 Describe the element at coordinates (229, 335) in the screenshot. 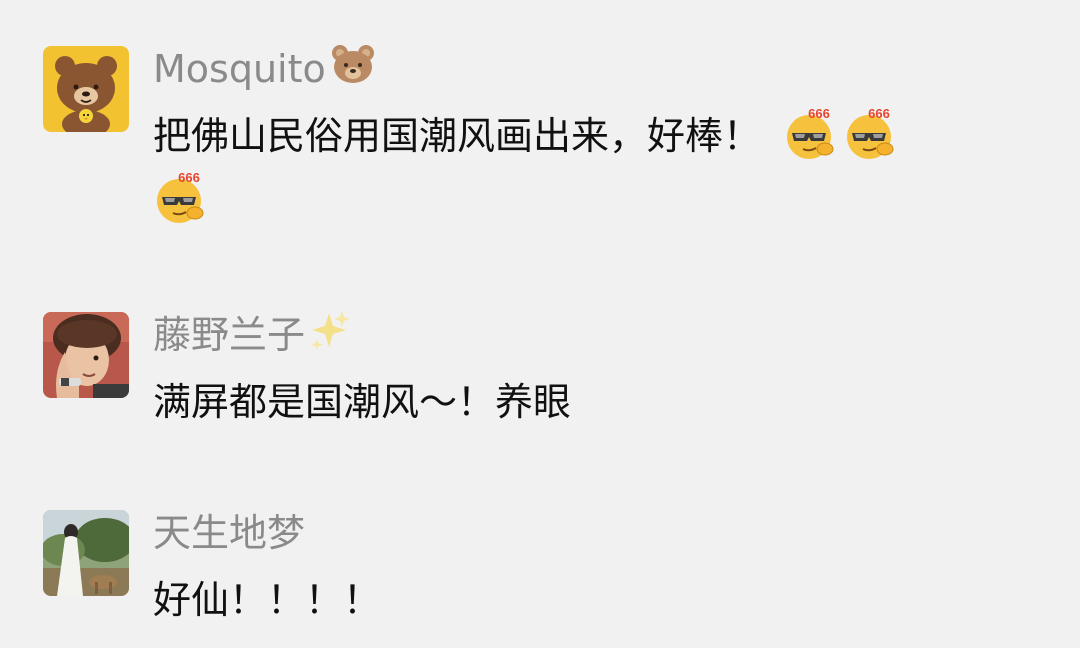

I see `author-name: 藤野兰子` at that location.